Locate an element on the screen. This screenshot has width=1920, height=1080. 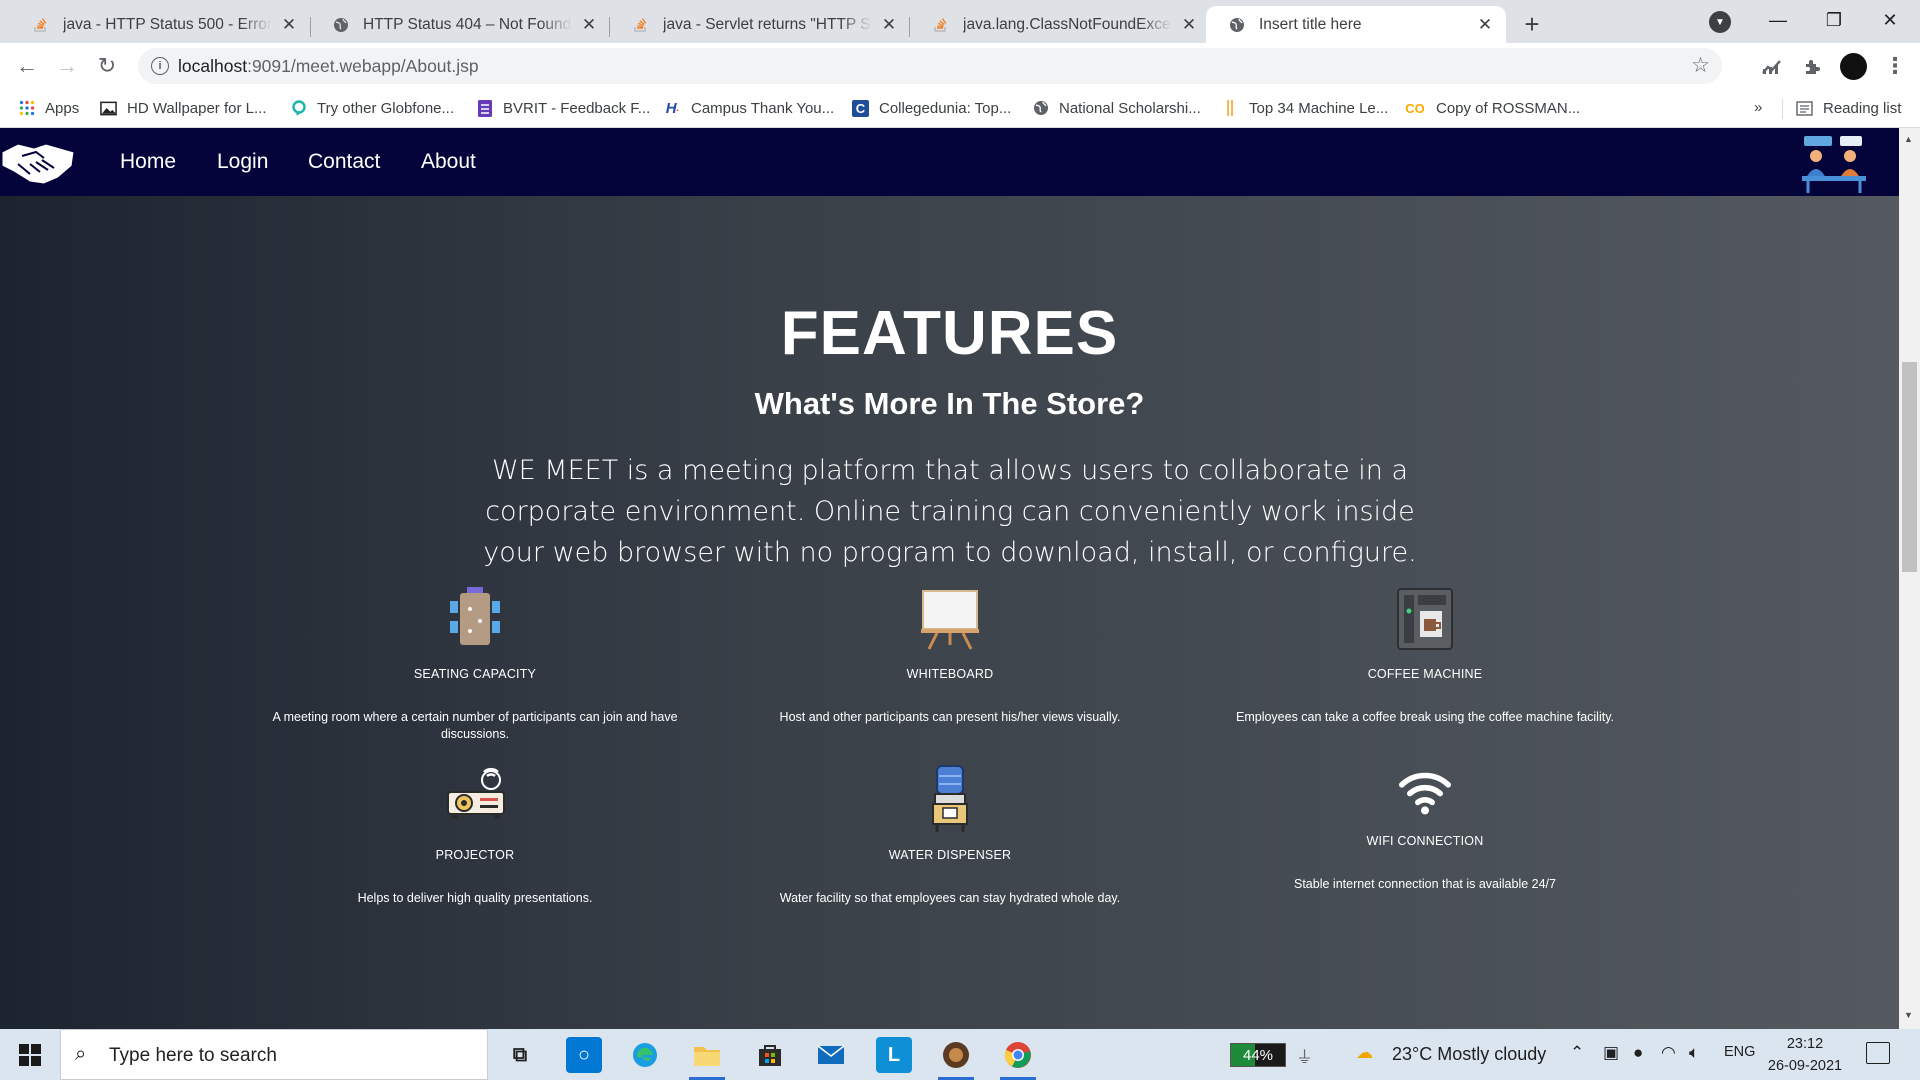
bookmark-star-icon: ☆ is located at coordinates (1700, 65).